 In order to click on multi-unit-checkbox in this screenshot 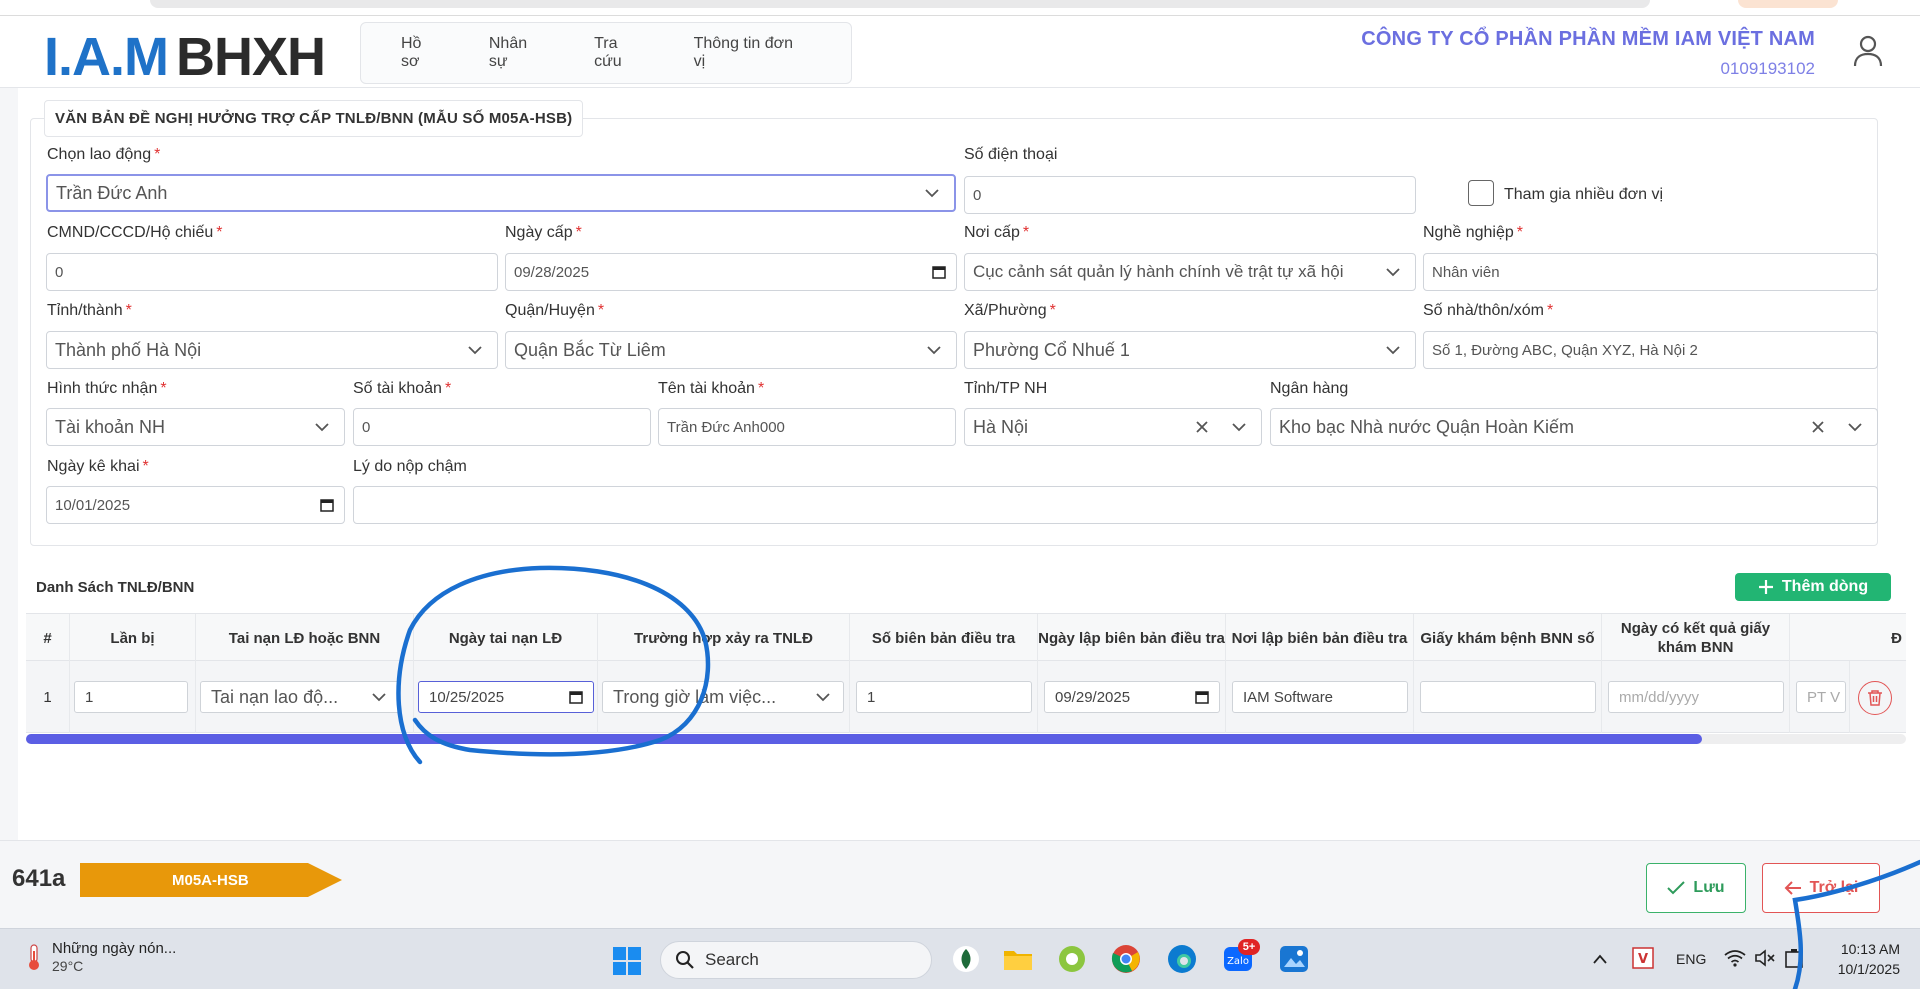, I will do `click(1481, 193)`.